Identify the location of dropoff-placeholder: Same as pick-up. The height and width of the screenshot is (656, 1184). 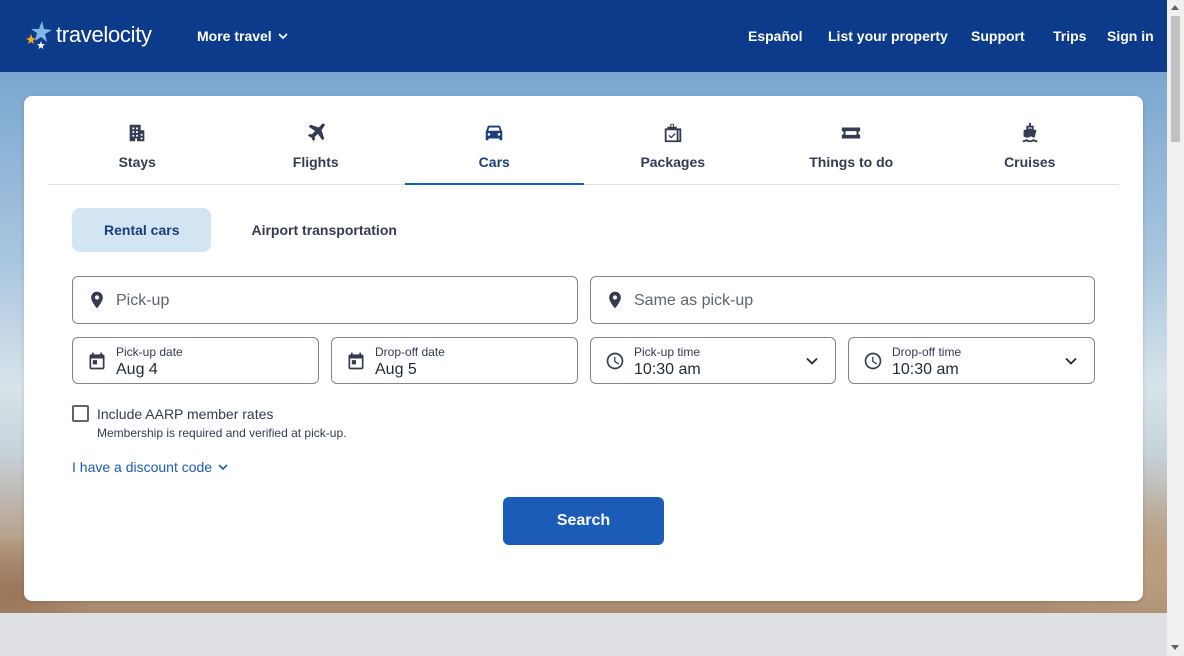
(694, 300).